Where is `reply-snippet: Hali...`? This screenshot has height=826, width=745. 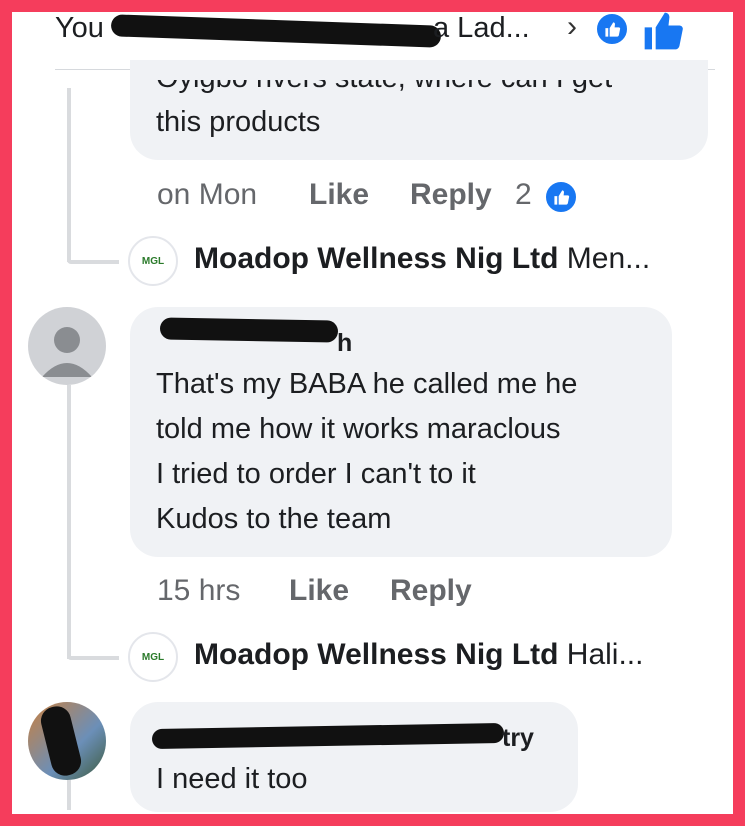 reply-snippet: Hali... is located at coordinates (605, 654).